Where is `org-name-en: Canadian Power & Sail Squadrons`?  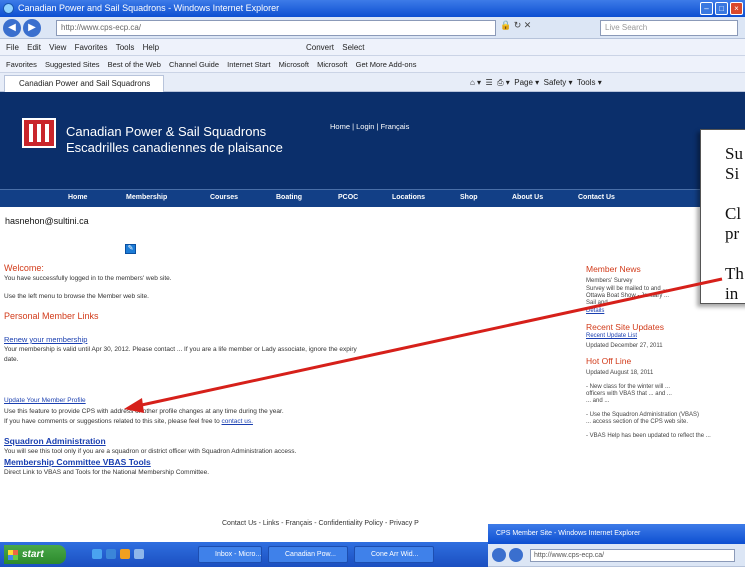 org-name-en: Canadian Power & Sail Squadrons is located at coordinates (166, 131).